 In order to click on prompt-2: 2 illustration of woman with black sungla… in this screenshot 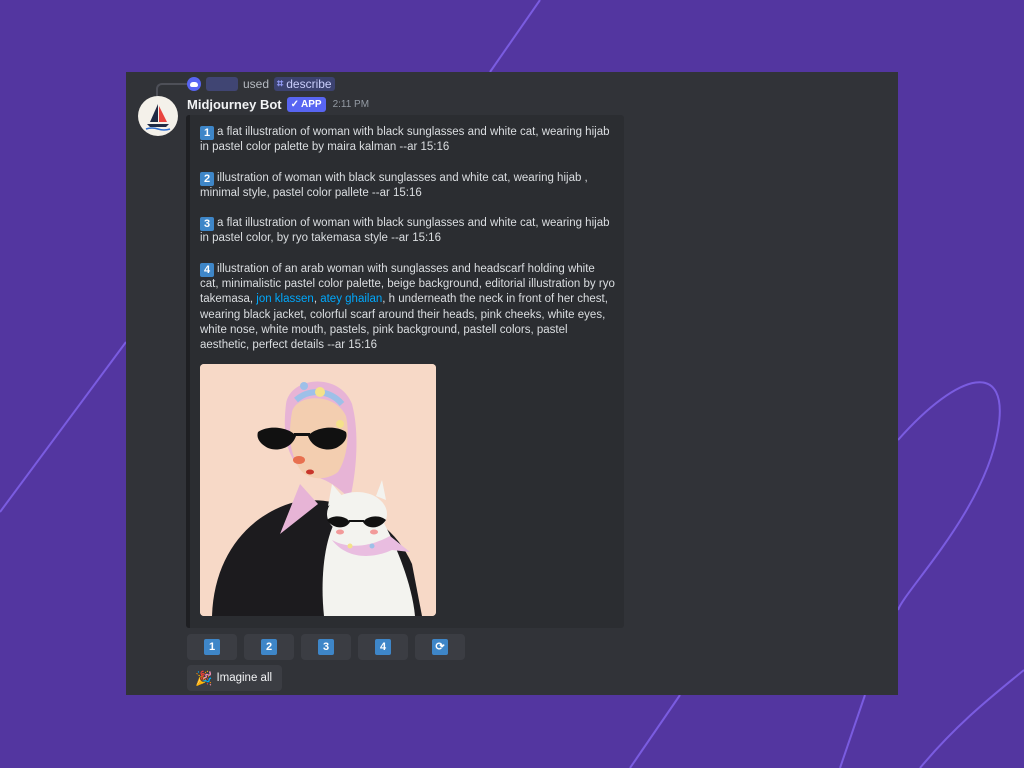, I will do `click(408, 186)`.